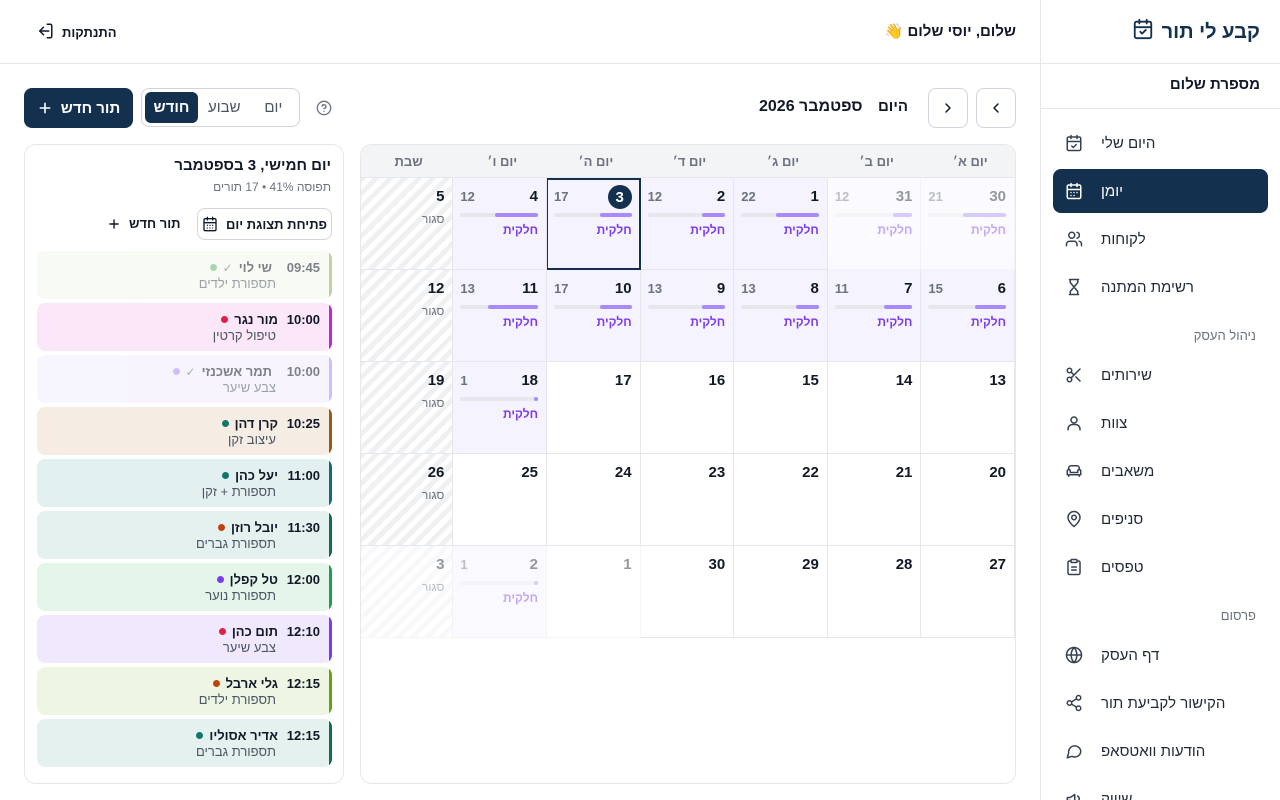 Image resolution: width=1280 pixels, height=800 pixels. I want to click on day-number: 6, so click(1001, 288).